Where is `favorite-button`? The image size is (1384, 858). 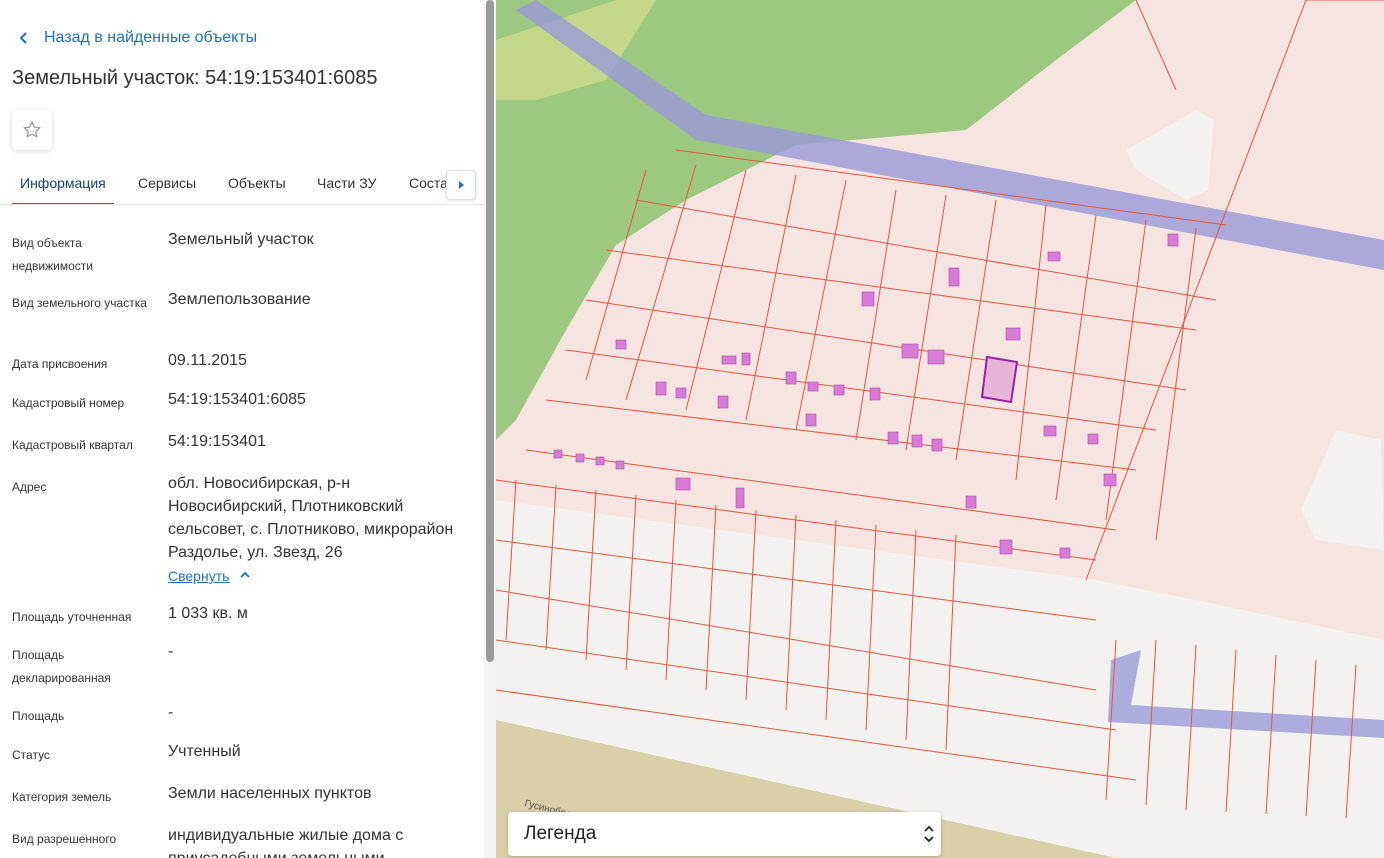 favorite-button is located at coordinates (32, 130).